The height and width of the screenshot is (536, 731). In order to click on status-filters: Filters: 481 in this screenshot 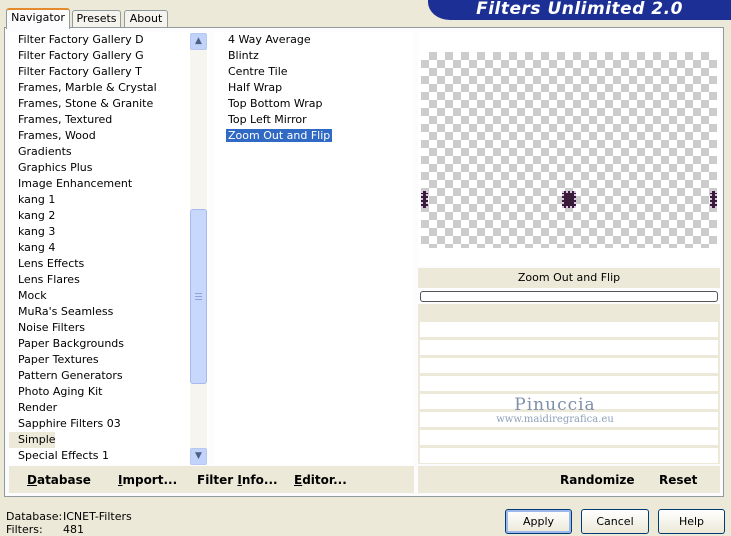, I will do `click(45, 529)`.